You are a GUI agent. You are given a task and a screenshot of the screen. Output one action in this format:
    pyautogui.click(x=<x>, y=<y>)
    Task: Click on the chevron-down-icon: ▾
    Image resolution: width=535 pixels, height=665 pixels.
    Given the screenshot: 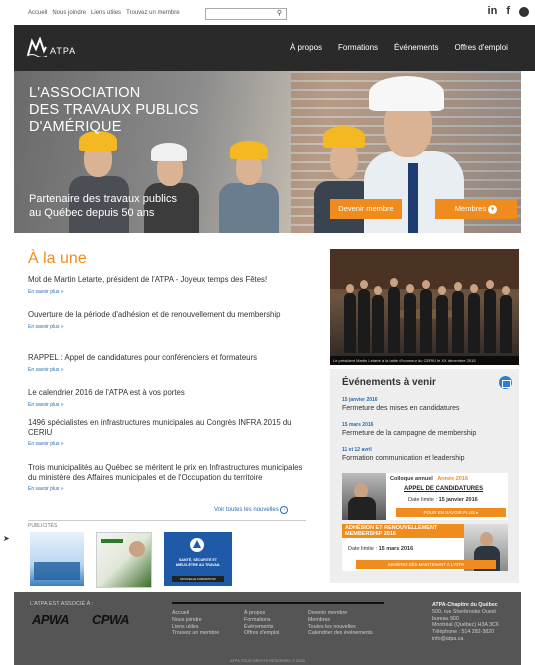 What is the action you would take?
    pyautogui.click(x=493, y=209)
    